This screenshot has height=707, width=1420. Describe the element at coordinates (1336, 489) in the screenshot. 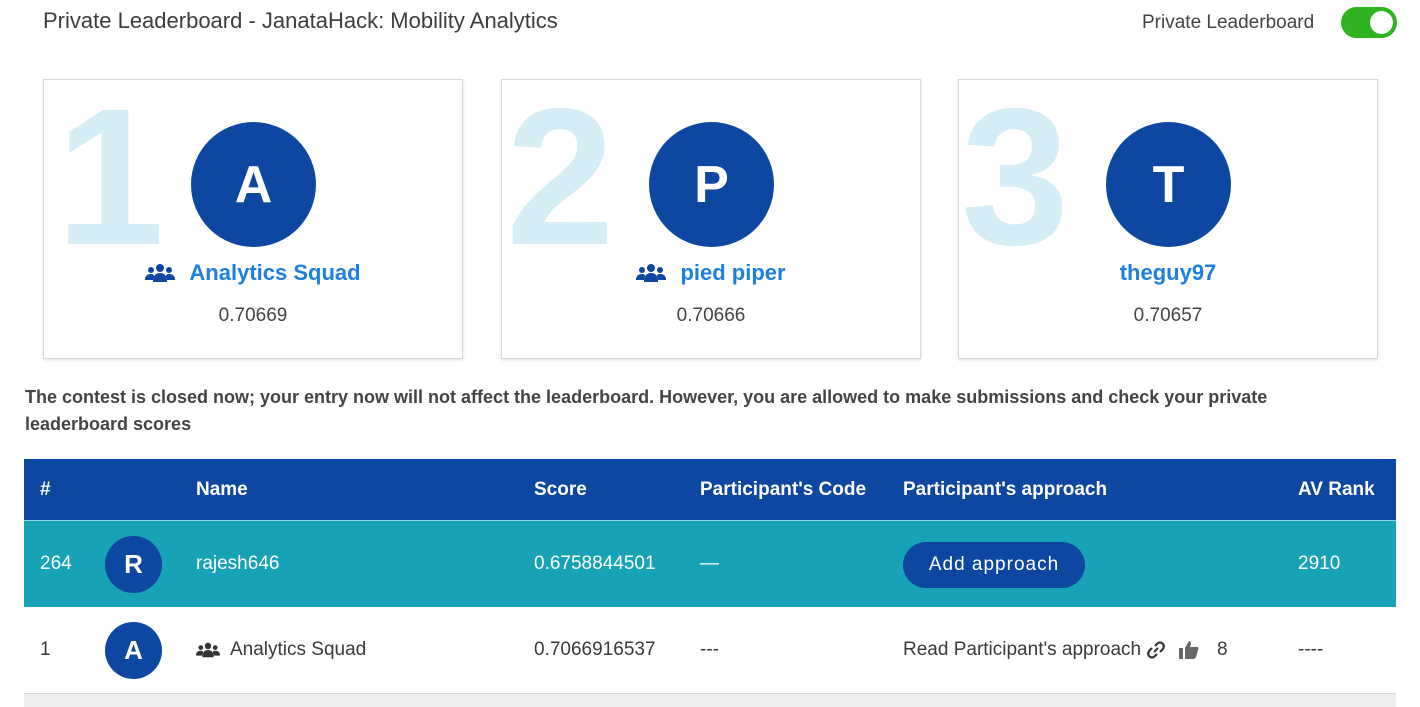

I see `header-av-rank: AV Rank` at that location.